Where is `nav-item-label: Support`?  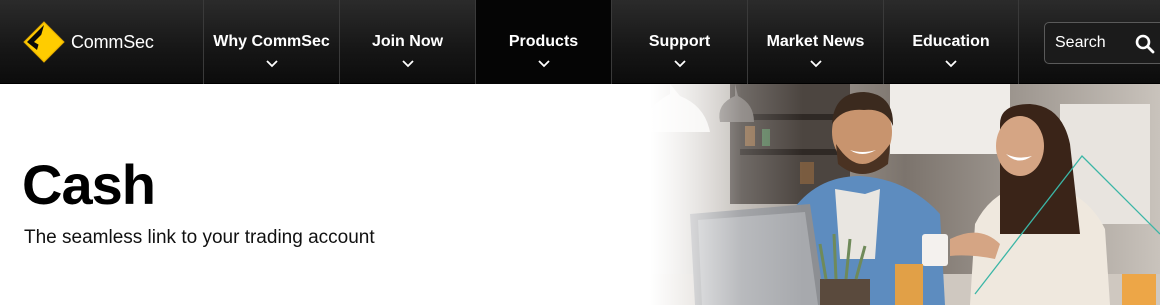 nav-item-label: Support is located at coordinates (679, 41).